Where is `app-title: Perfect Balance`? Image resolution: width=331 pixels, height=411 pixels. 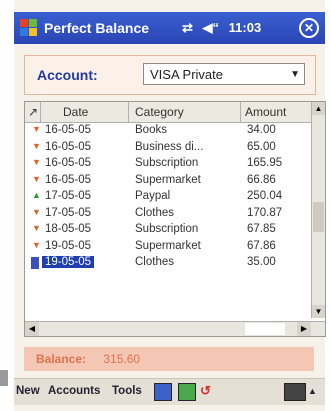
app-title: Perfect Balance is located at coordinates (97, 28).